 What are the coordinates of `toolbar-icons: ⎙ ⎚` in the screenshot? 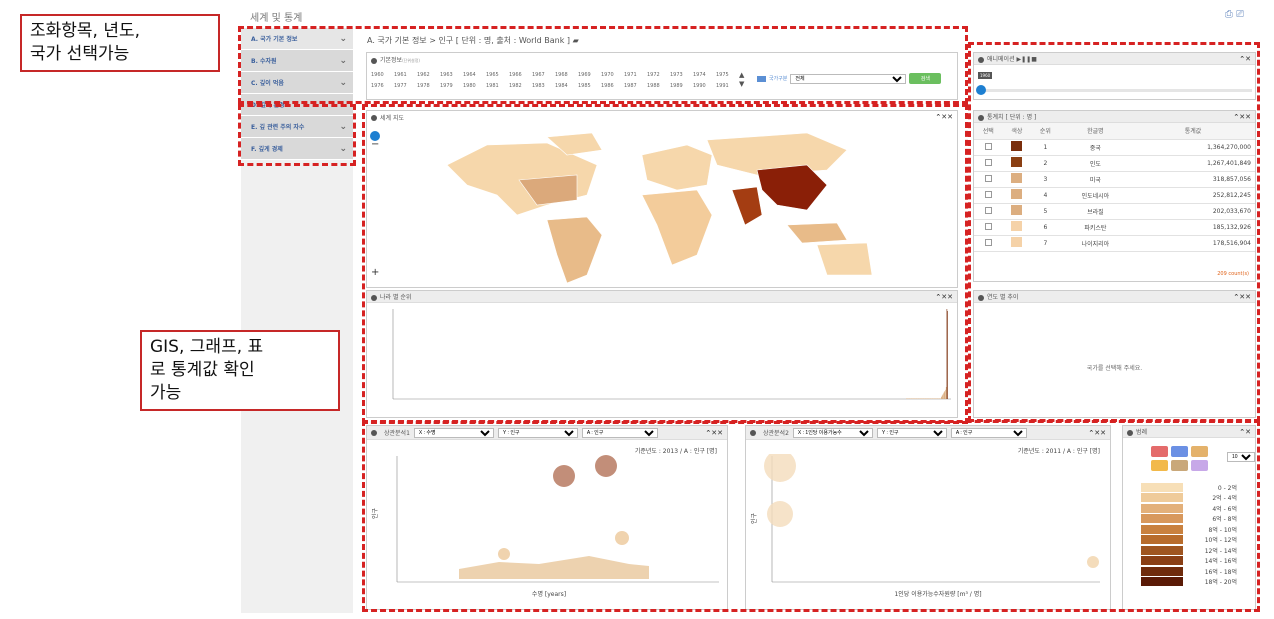 It's located at (1234, 14).